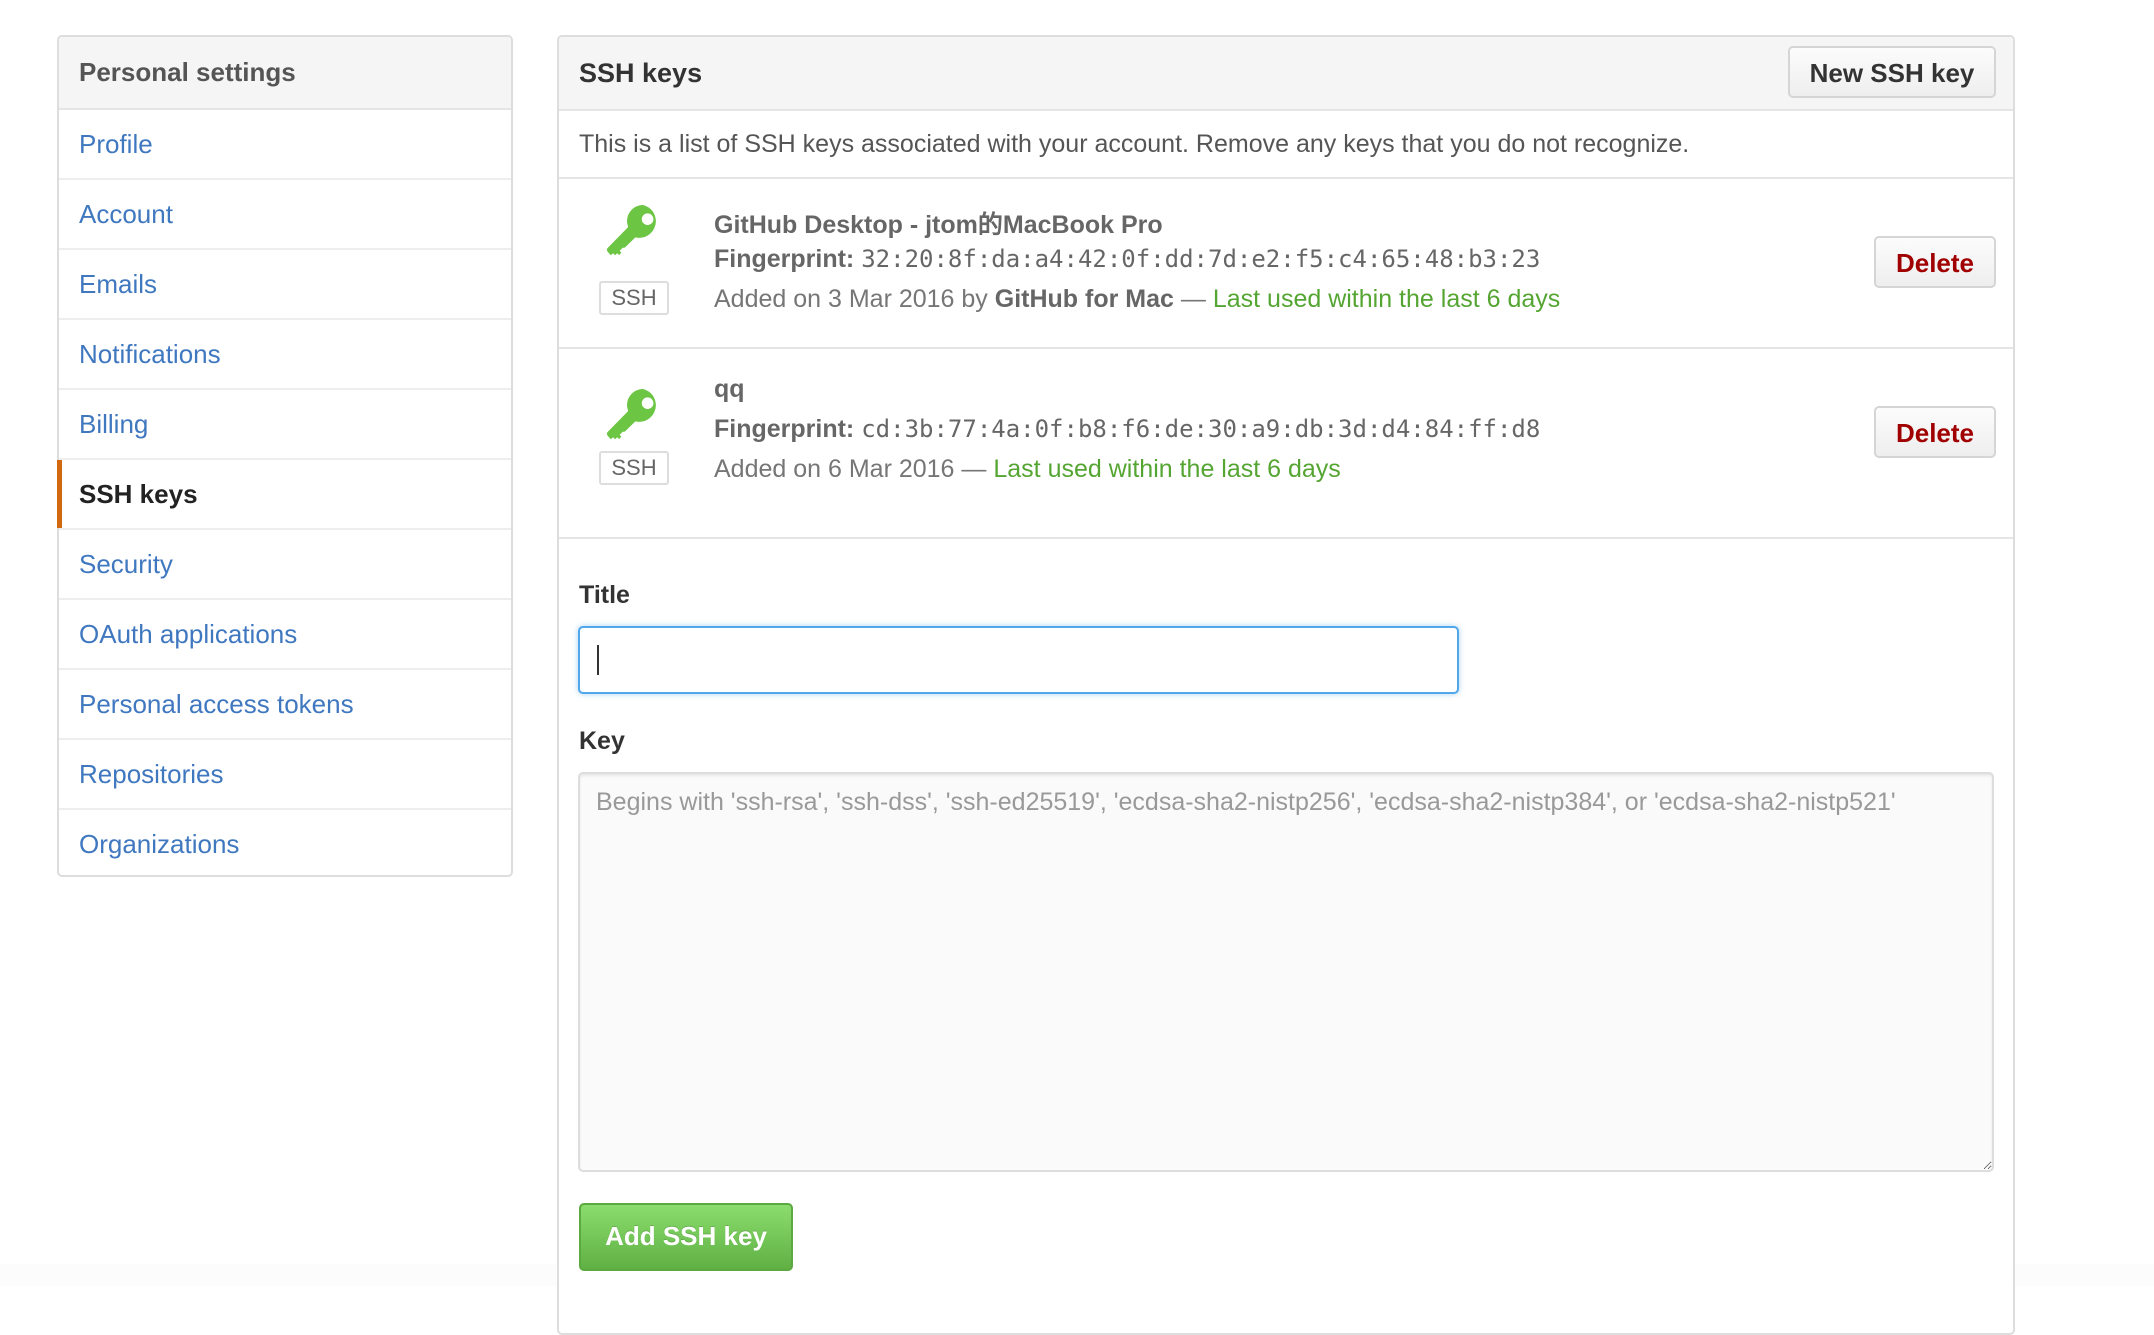  Describe the element at coordinates (598, 660) in the screenshot. I see `text-caret` at that location.